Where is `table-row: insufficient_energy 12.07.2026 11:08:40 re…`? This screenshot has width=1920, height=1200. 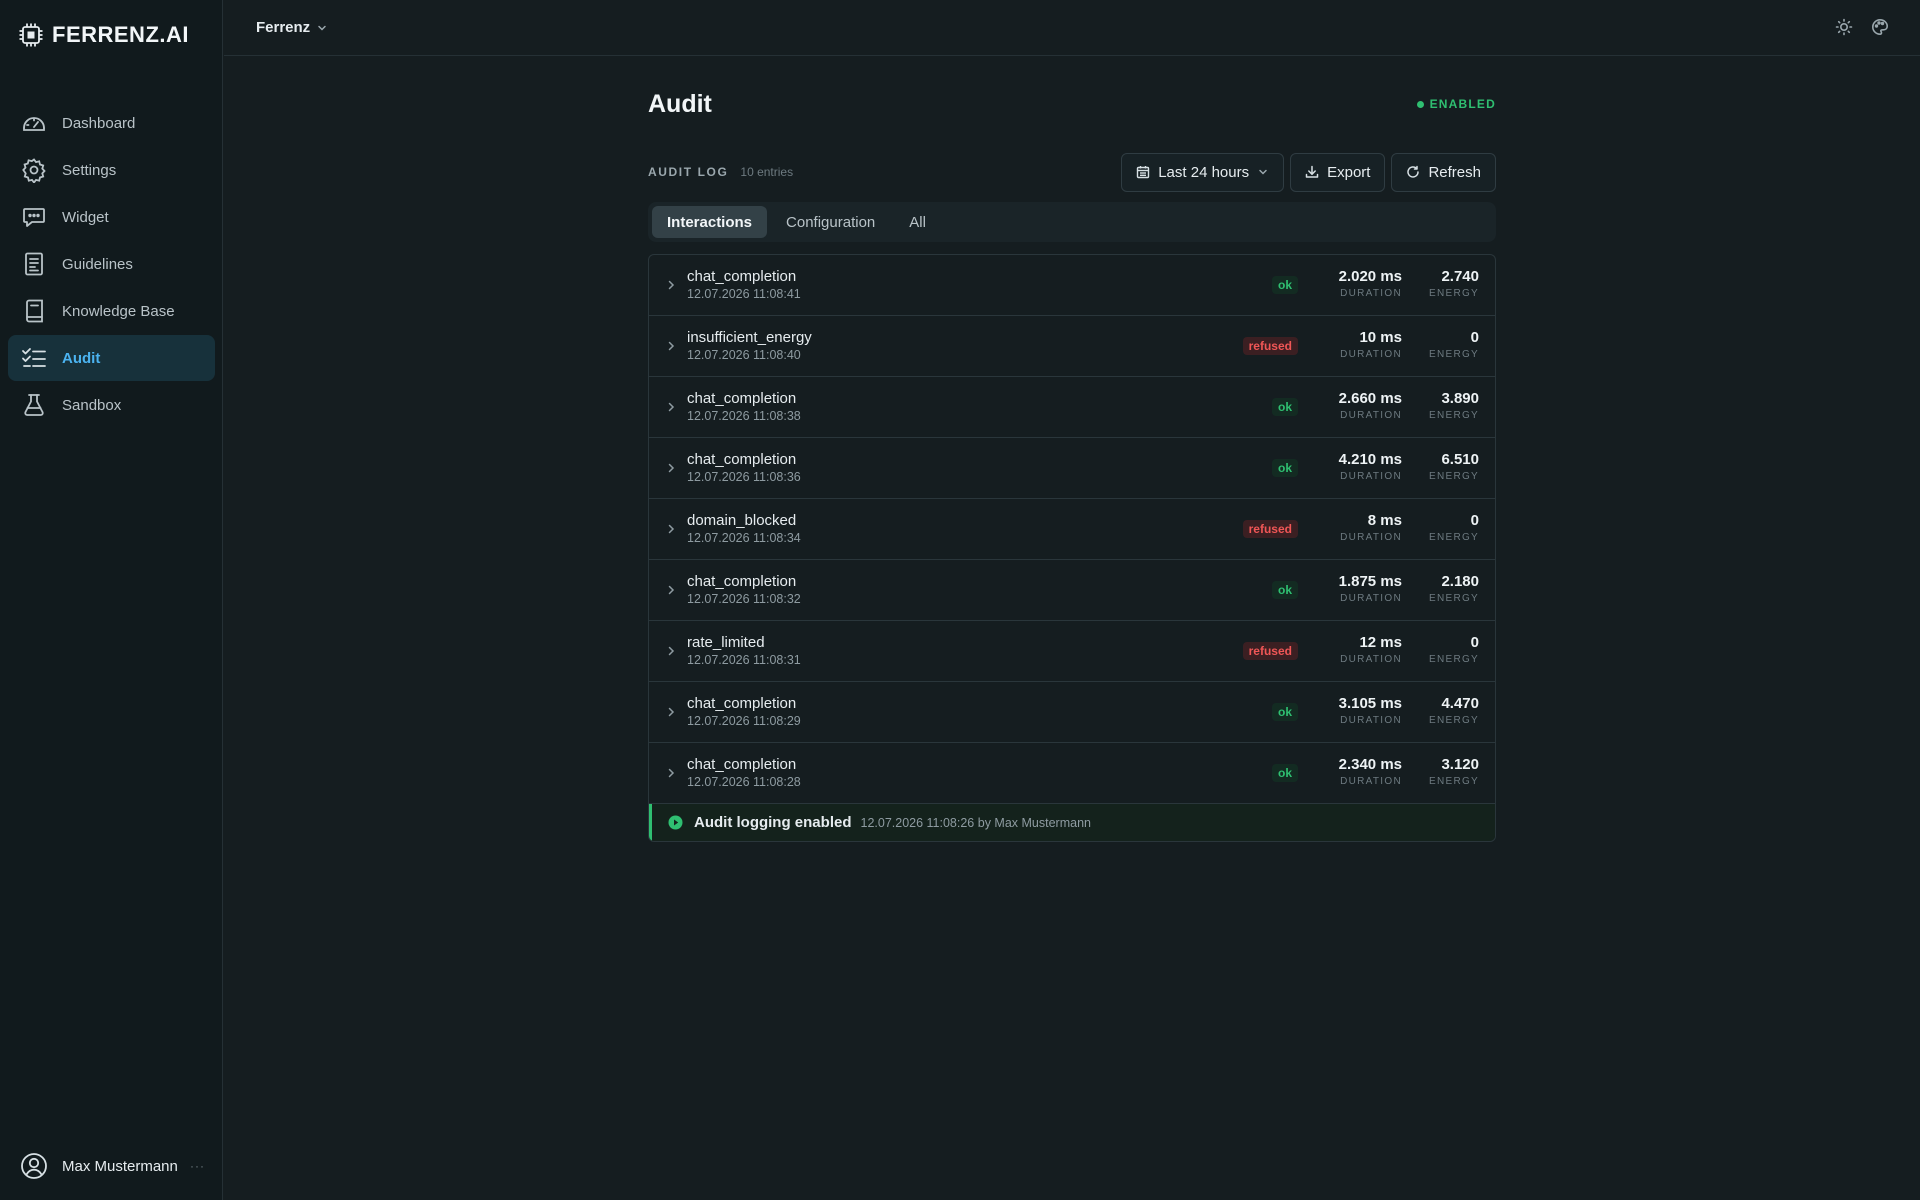 table-row: insufficient_energy 12.07.2026 11:08:40 re… is located at coordinates (1072, 346).